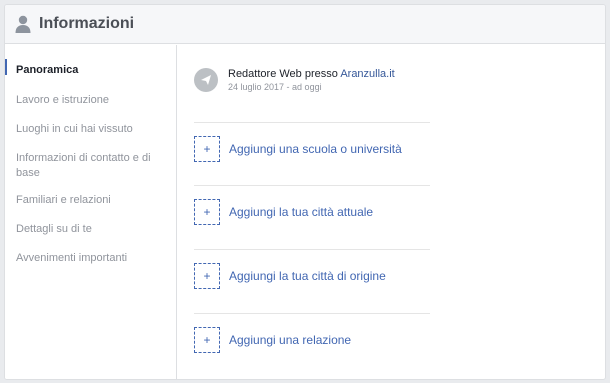  Describe the element at coordinates (91, 129) in the screenshot. I see `sidebar-item-luoghi: Luoghi in cui hai vissuto` at that location.